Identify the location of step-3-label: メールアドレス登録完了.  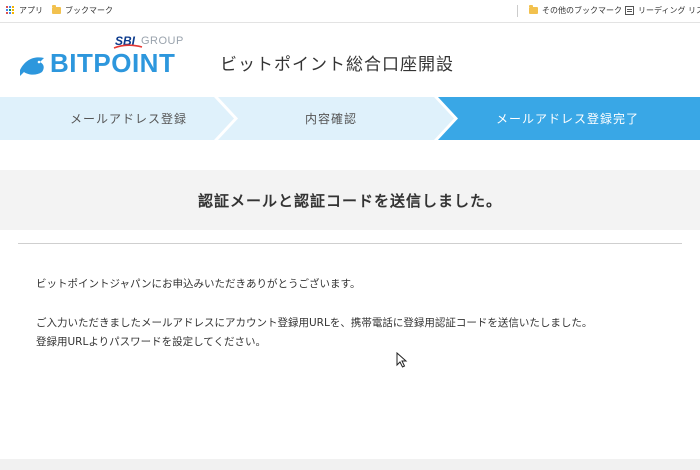
(568, 119).